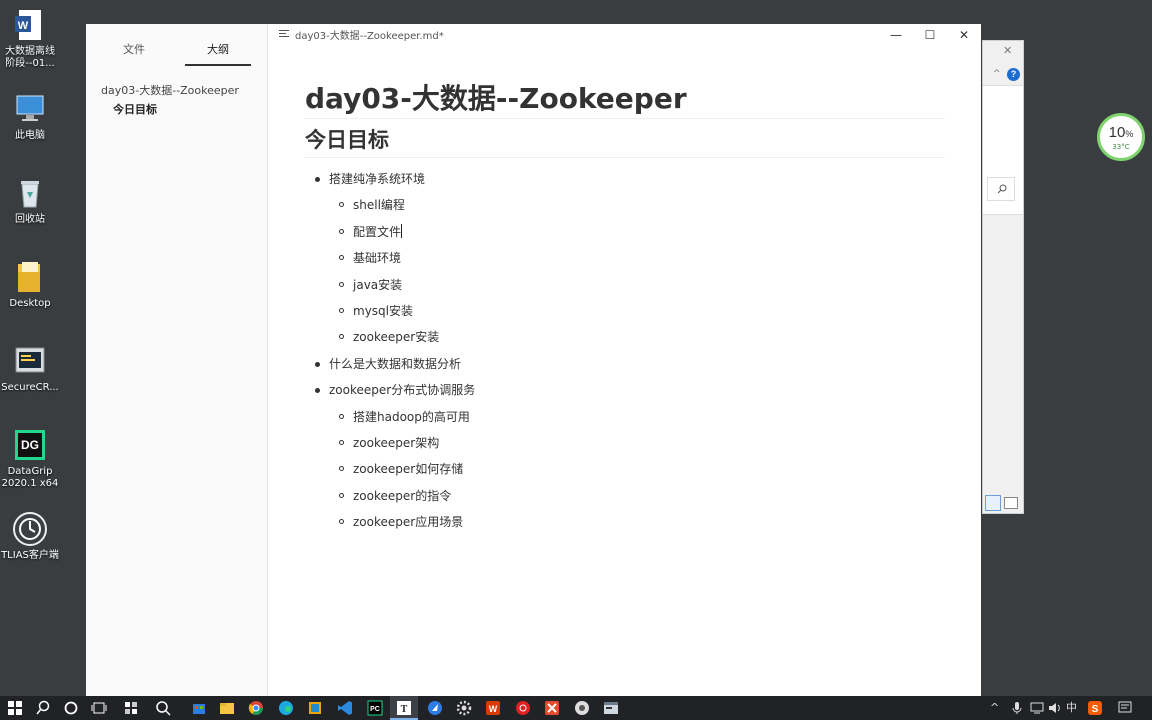 The height and width of the screenshot is (720, 1152). I want to click on app-grid-icon, so click(131, 708).